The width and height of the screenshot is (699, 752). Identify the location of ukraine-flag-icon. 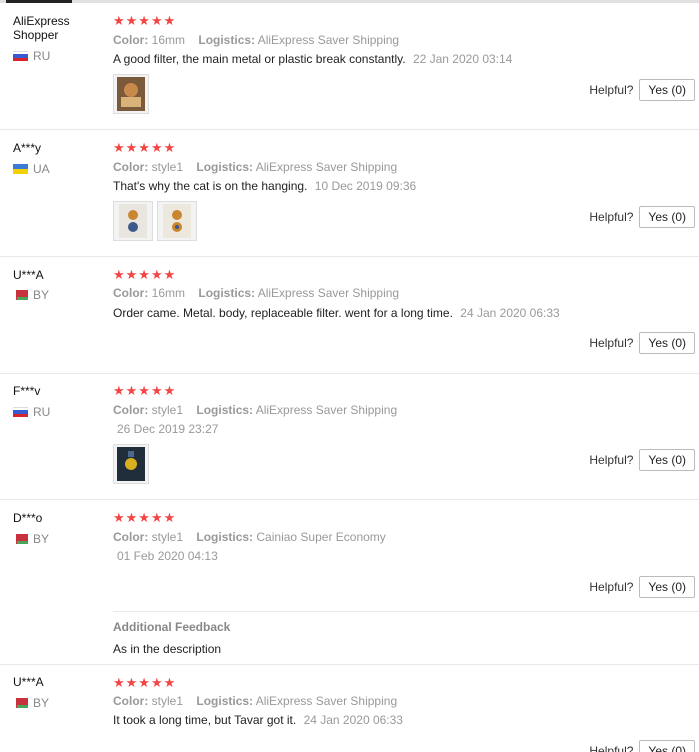
(20, 169).